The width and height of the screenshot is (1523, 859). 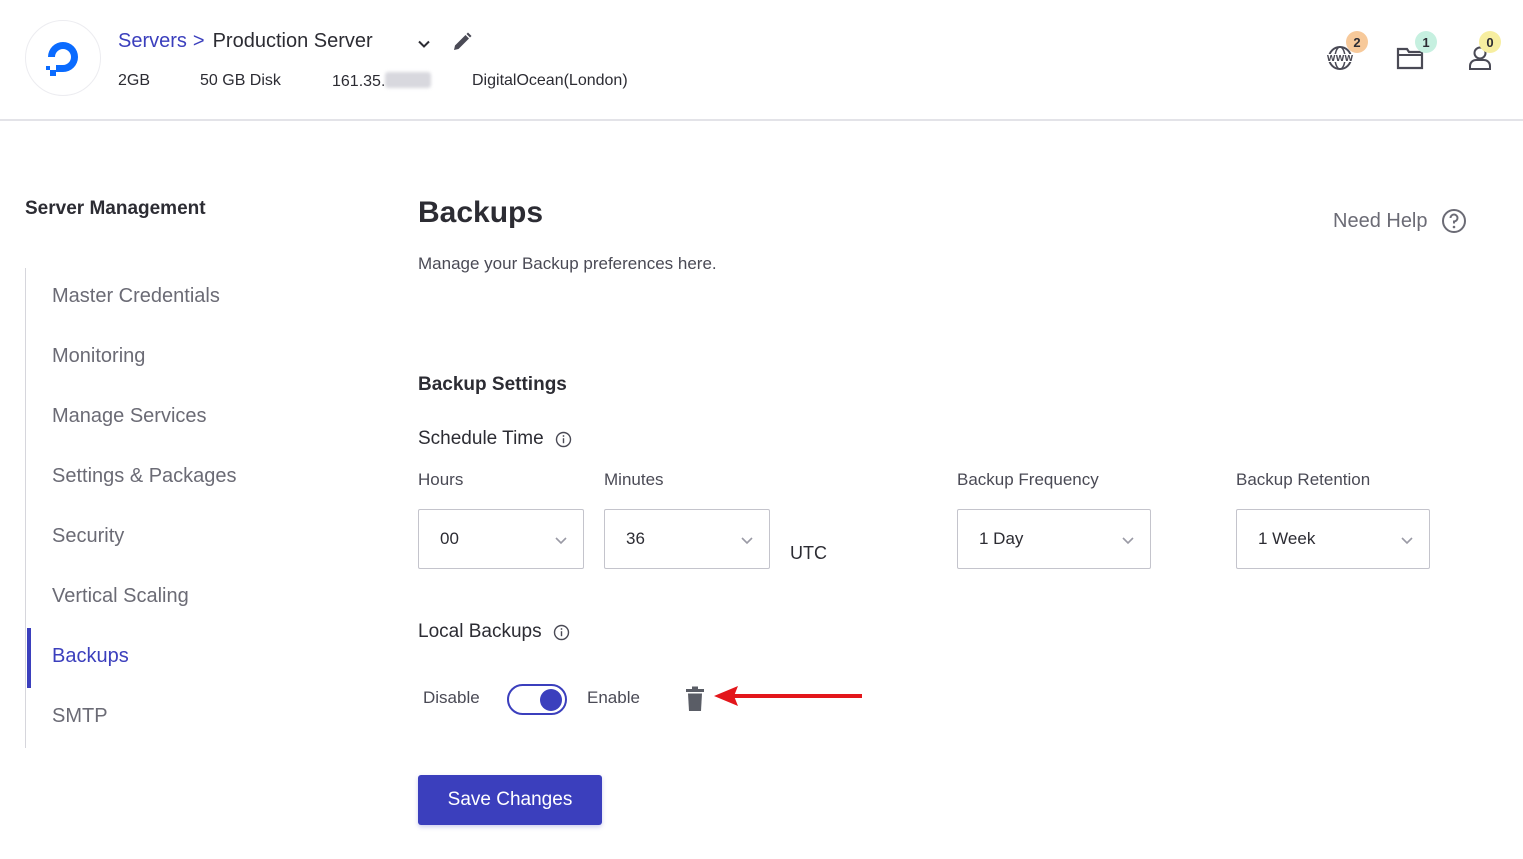 What do you see at coordinates (144, 476) in the screenshot?
I see `sidebar-item-settings-packages: Settings & Packages` at bounding box center [144, 476].